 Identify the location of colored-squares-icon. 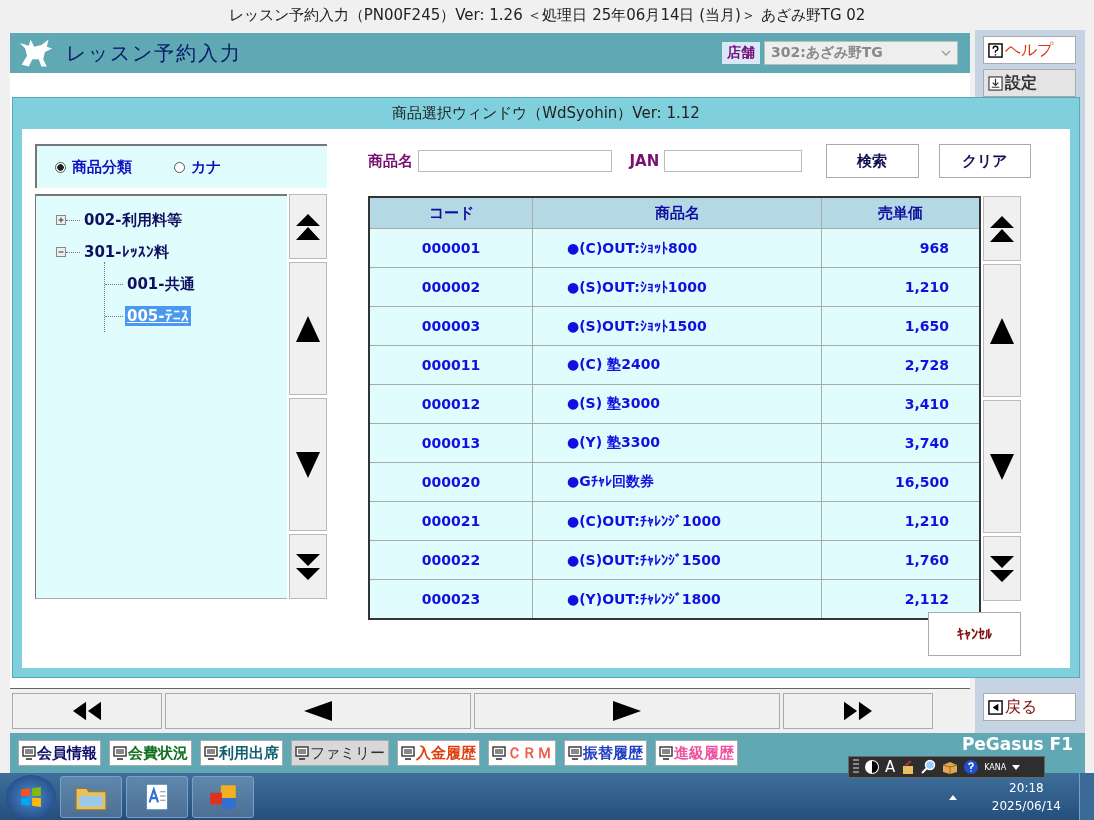
(223, 796).